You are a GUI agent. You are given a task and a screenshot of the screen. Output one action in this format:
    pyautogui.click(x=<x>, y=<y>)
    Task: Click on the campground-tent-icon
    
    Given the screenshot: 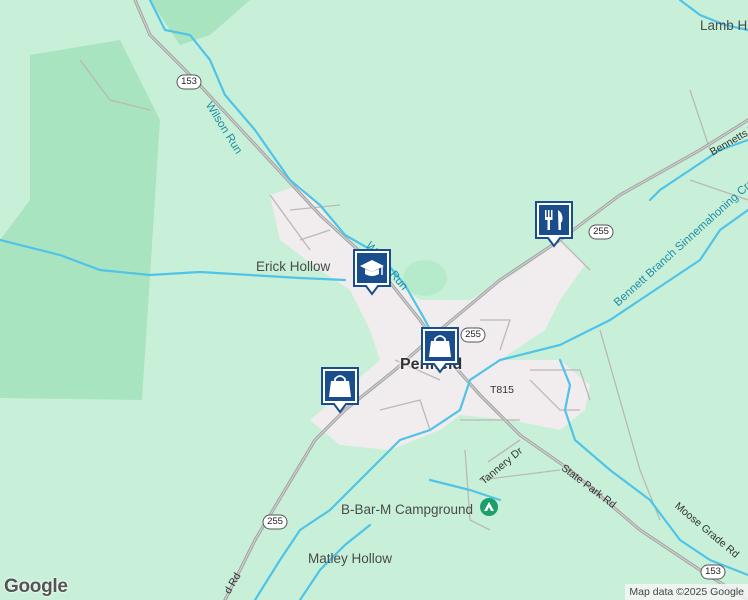 What is the action you would take?
    pyautogui.click(x=489, y=507)
    